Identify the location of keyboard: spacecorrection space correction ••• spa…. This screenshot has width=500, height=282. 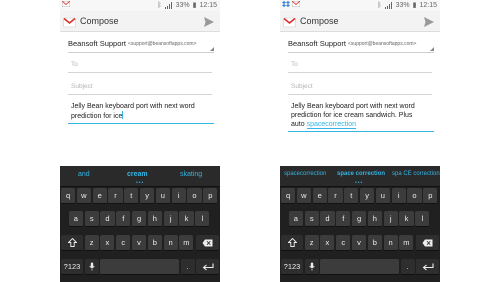
(360, 224).